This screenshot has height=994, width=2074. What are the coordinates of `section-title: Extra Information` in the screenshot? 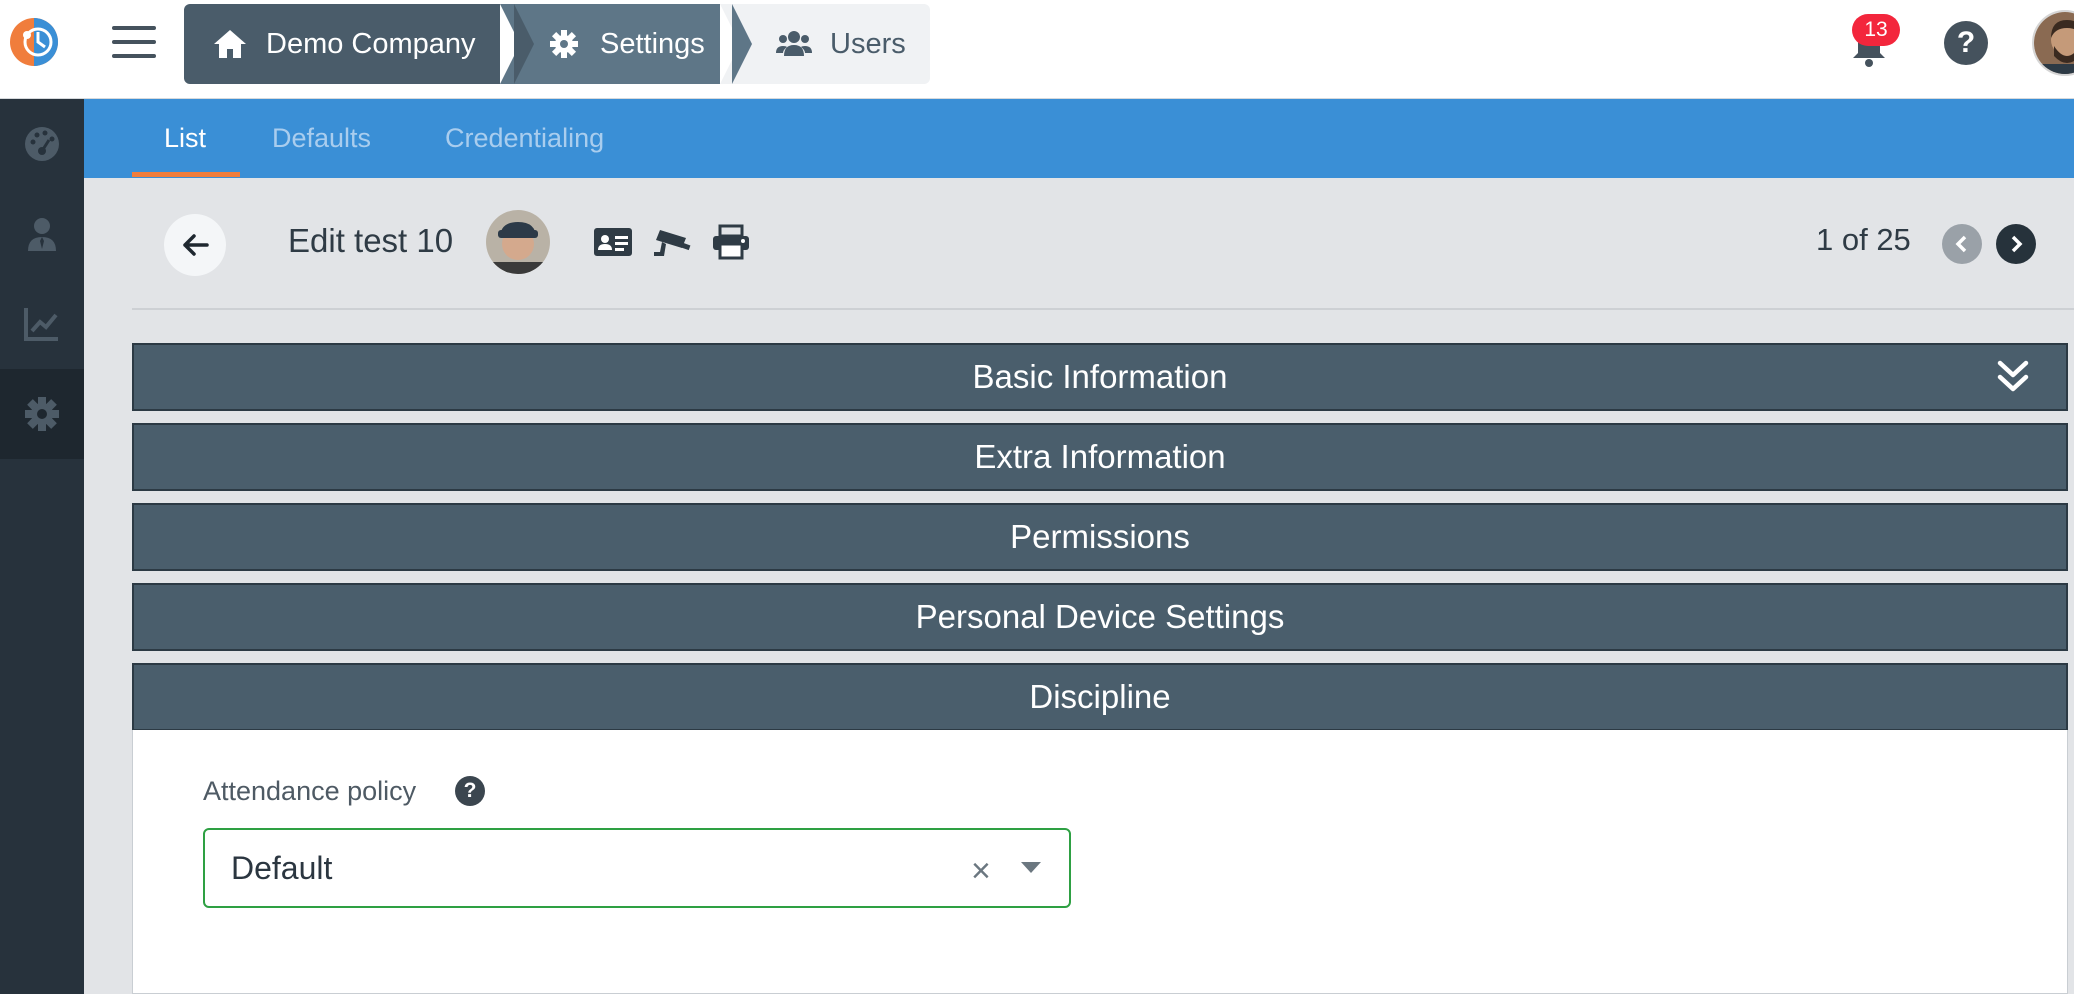 It's located at (1100, 456).